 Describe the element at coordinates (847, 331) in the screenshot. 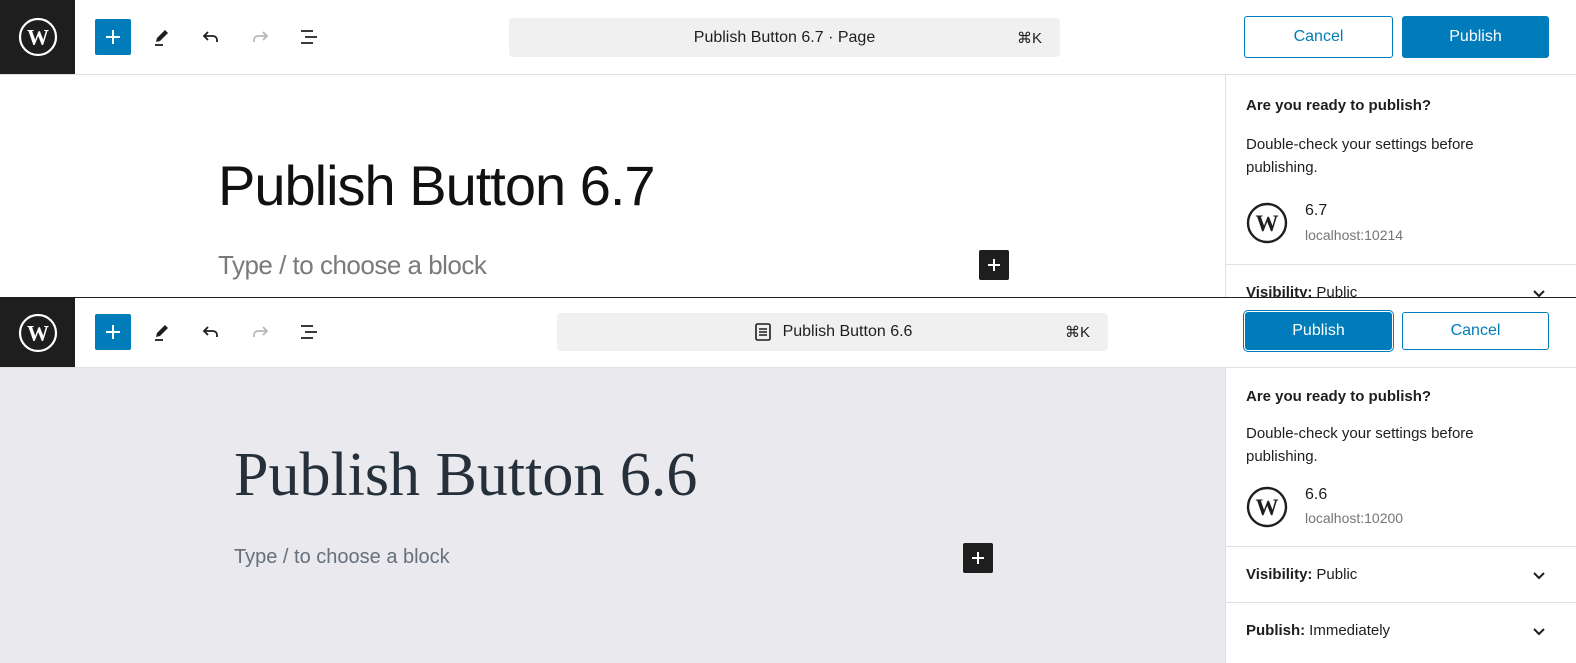

I see `document-title-label: Publish Button 6.6` at that location.